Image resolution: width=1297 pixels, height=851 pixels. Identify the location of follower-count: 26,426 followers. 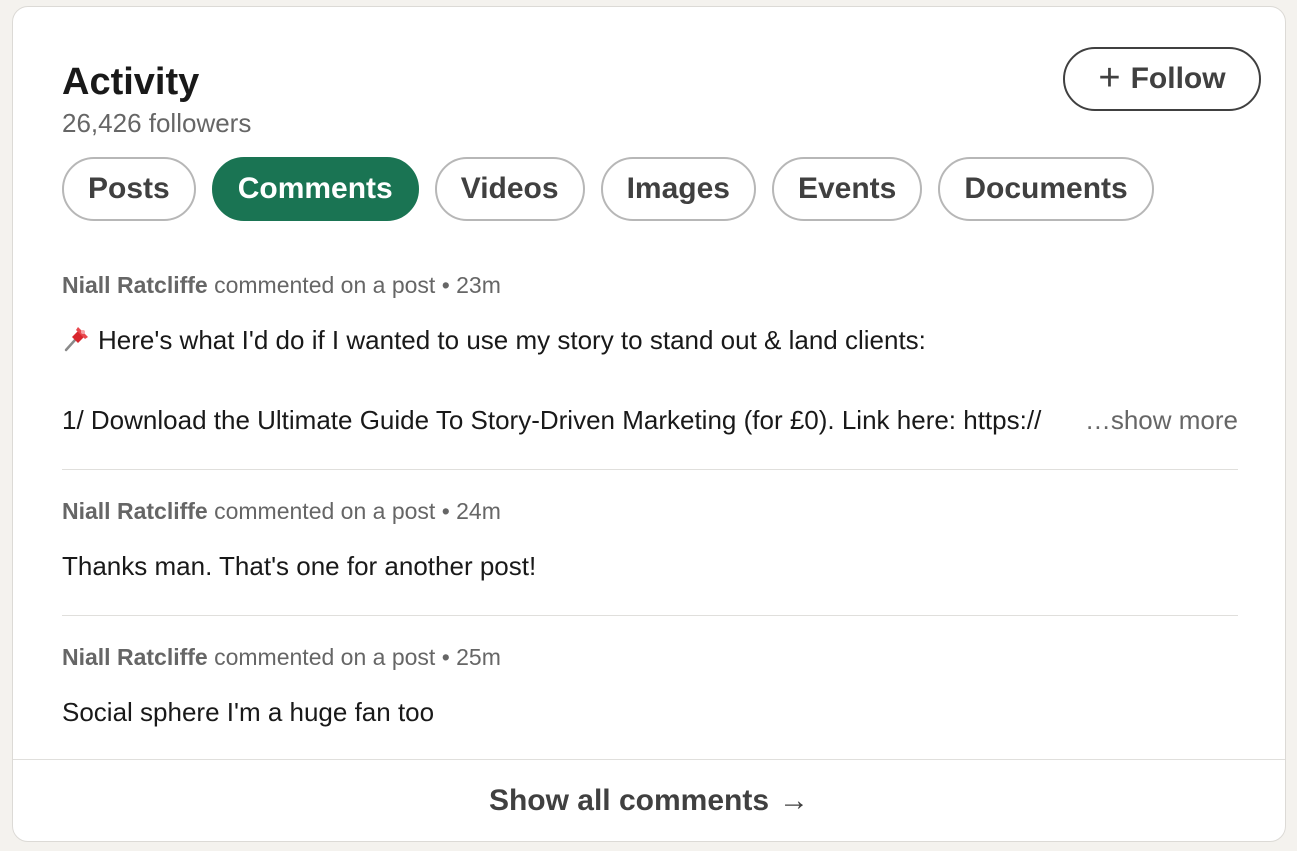
(157, 123).